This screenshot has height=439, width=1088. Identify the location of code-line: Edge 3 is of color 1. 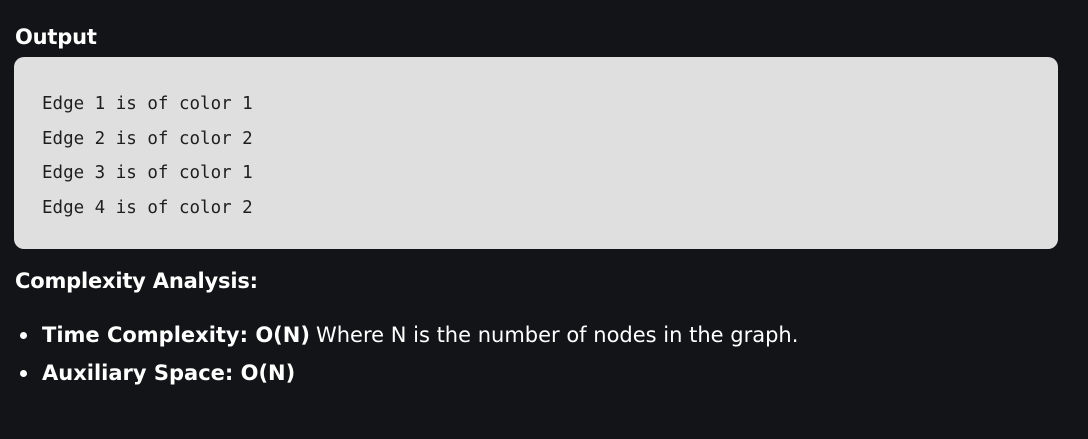
(147, 173).